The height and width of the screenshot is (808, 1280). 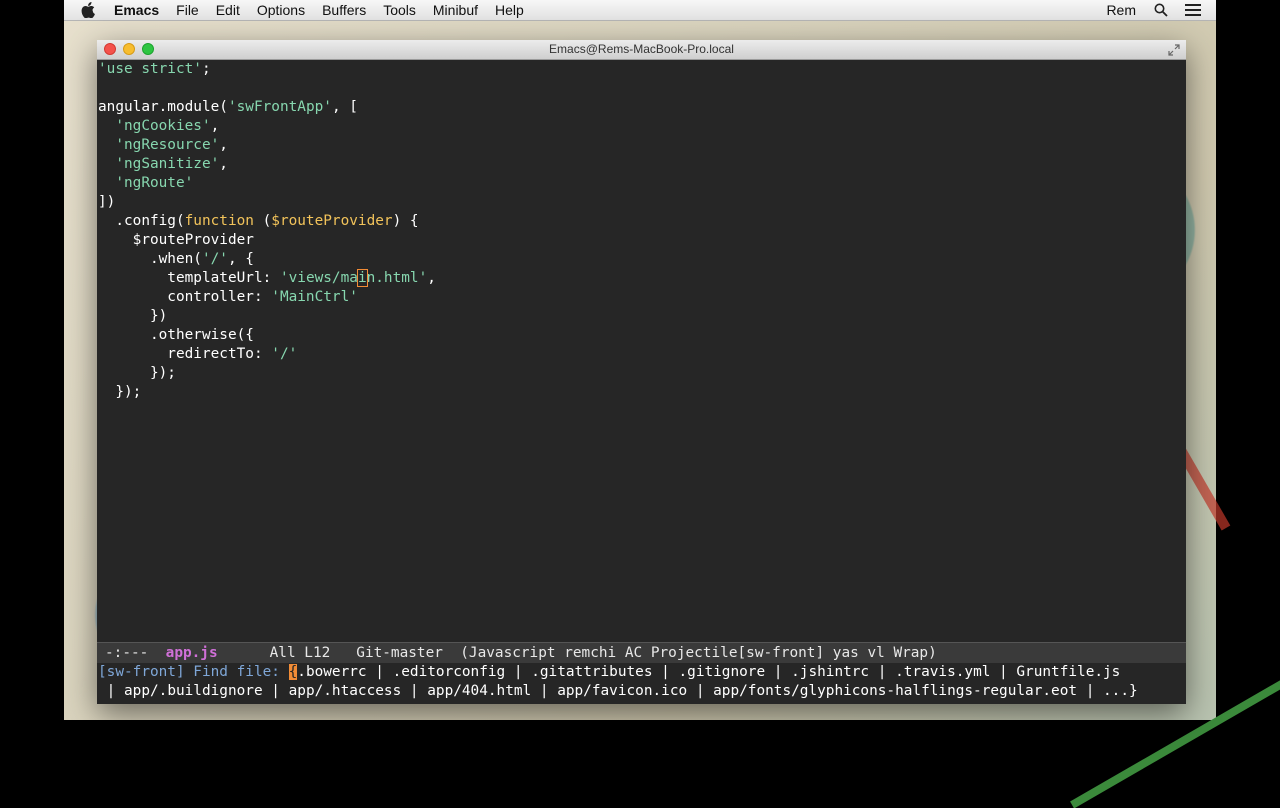 I want to click on minibuffer-cursor: {, so click(x=293, y=672).